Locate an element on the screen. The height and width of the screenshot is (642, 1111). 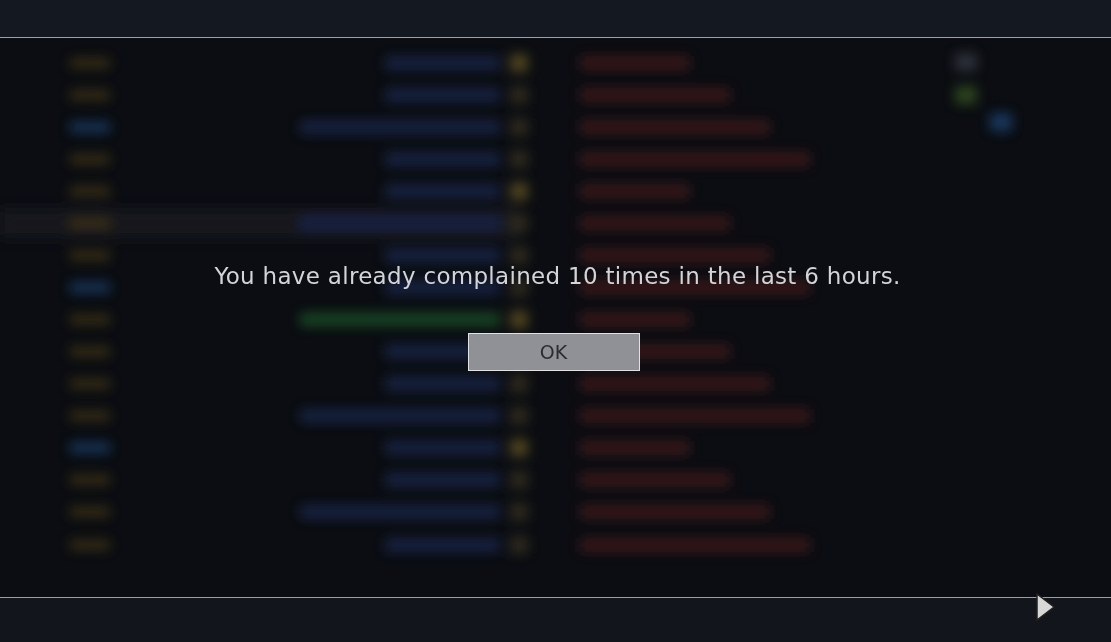
dialog-message: You have already complained 10 times in the last 6 hours. is located at coordinates (557, 276).